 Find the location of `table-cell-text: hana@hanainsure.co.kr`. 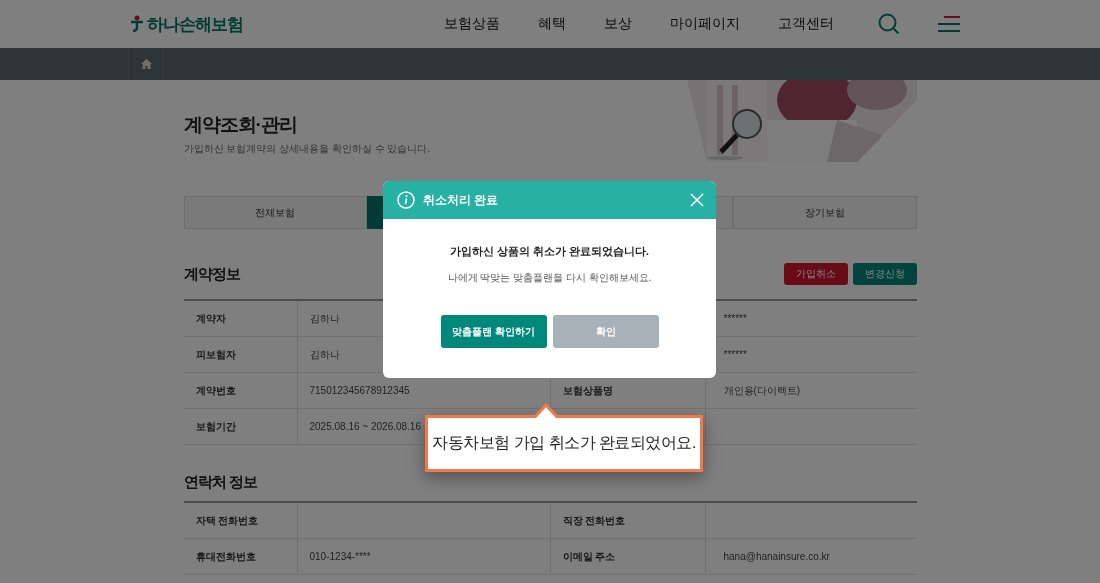

table-cell-text: hana@hanainsure.co.kr is located at coordinates (776, 557).